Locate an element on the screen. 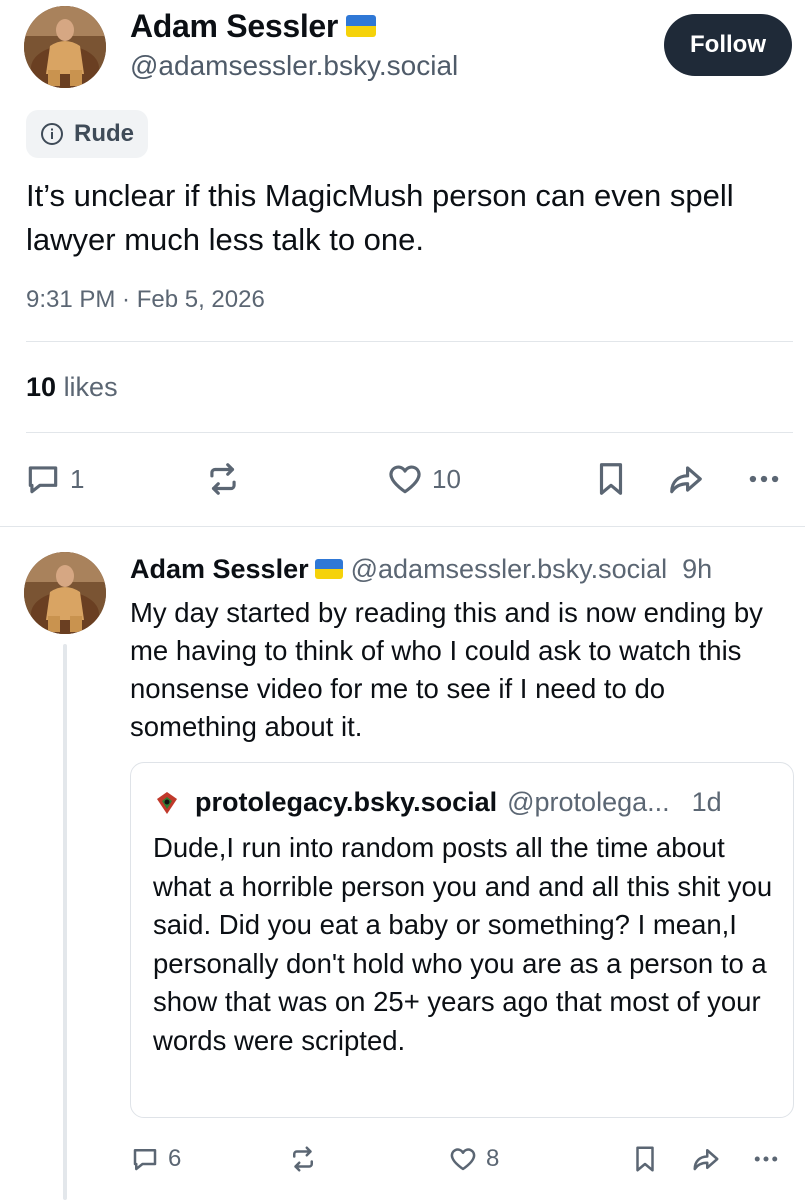  quote-author-avatar is located at coordinates (167, 802).